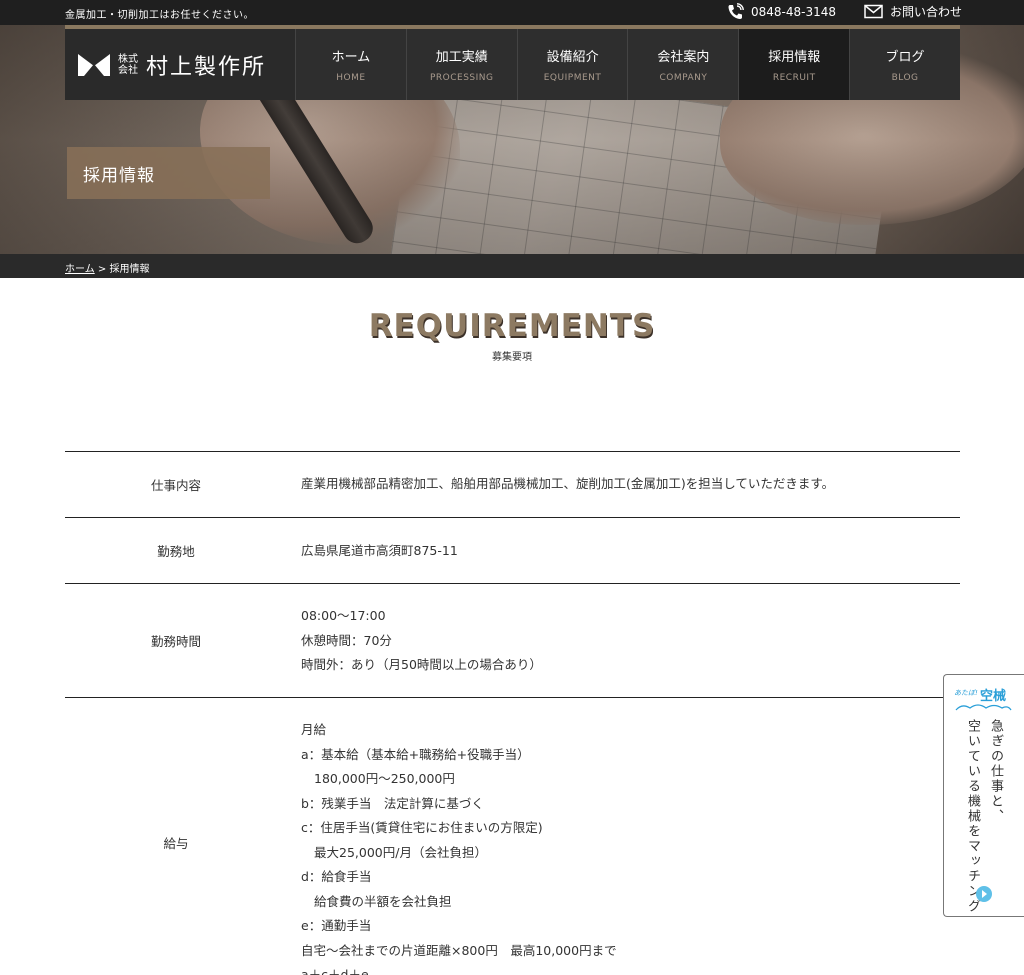  I want to click on row-value: 広島県尾道市高須町875-11, so click(379, 550).